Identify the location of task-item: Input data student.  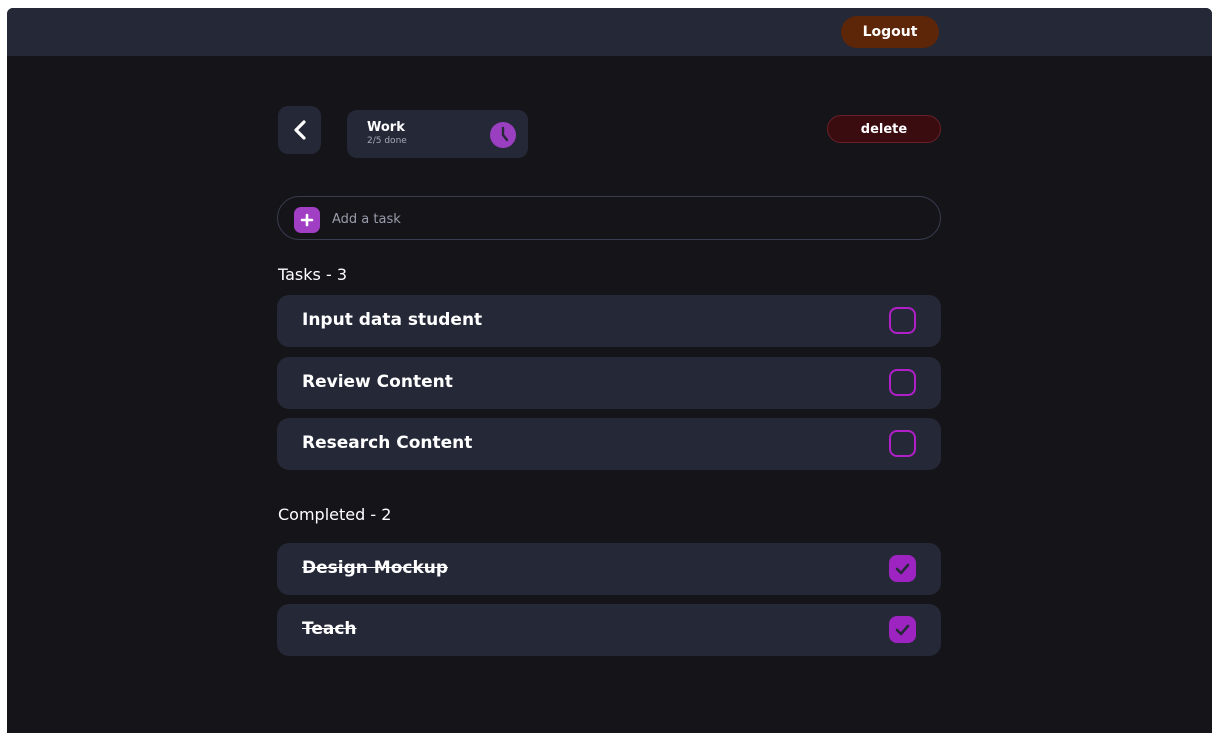
(609, 321).